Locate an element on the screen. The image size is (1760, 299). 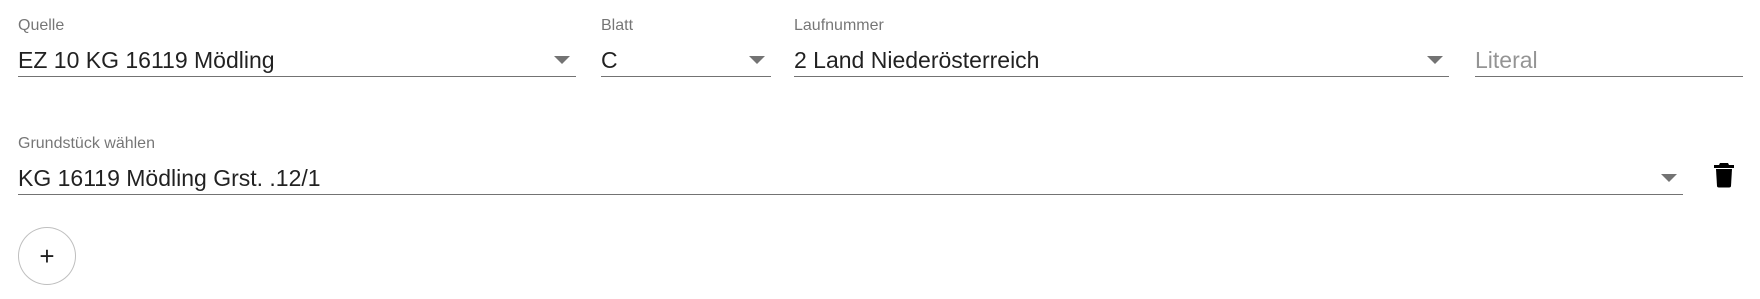
quelle-control: EZ 10 KG 16119 Mödling is located at coordinates (297, 60).